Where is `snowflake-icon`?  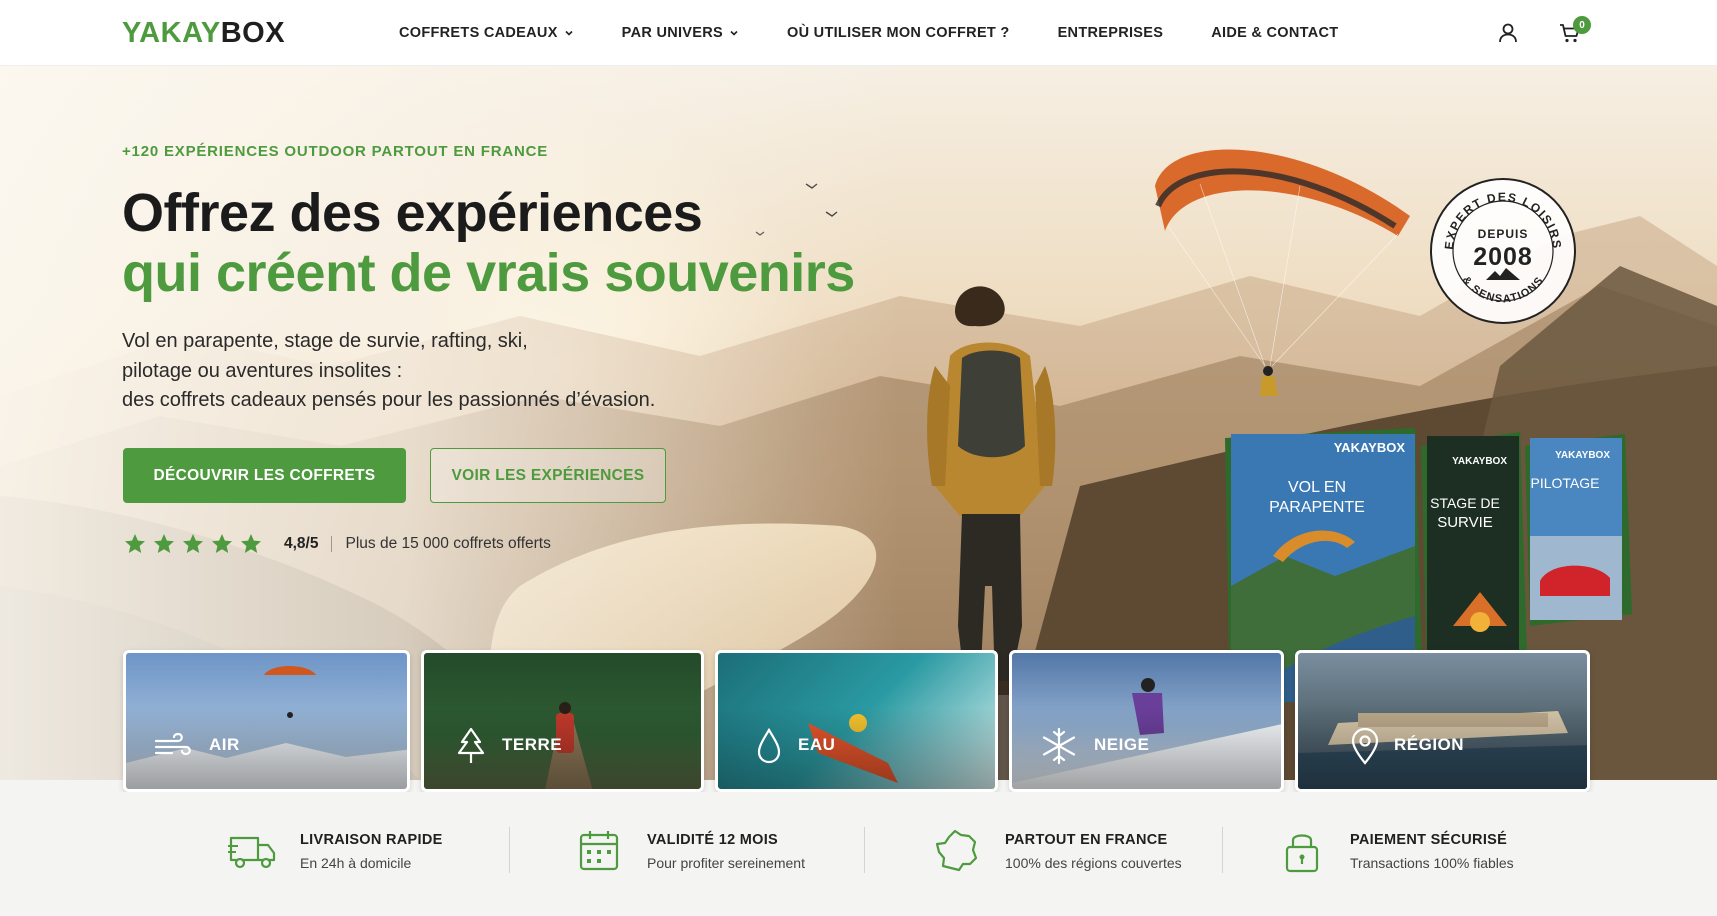
snowflake-icon is located at coordinates (1059, 746).